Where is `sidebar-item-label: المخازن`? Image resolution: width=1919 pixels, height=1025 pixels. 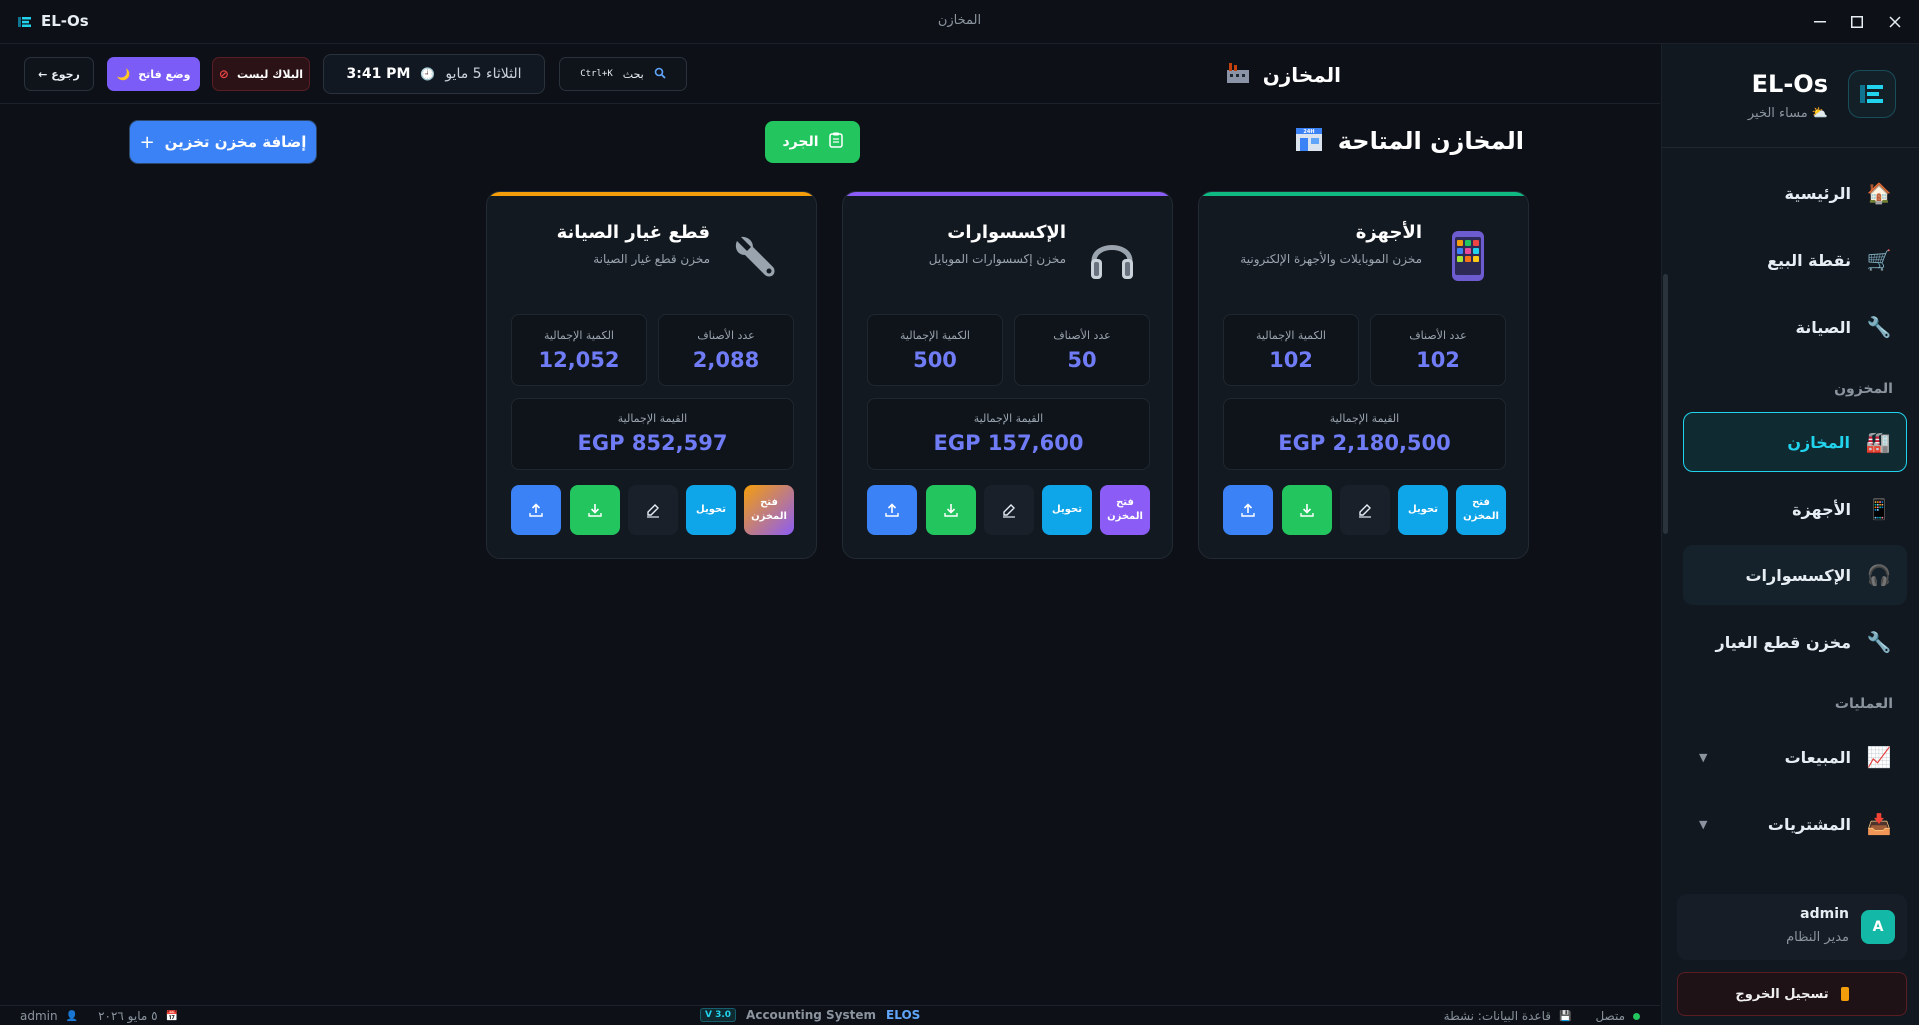
sidebar-item-label: المخازن is located at coordinates (1818, 442).